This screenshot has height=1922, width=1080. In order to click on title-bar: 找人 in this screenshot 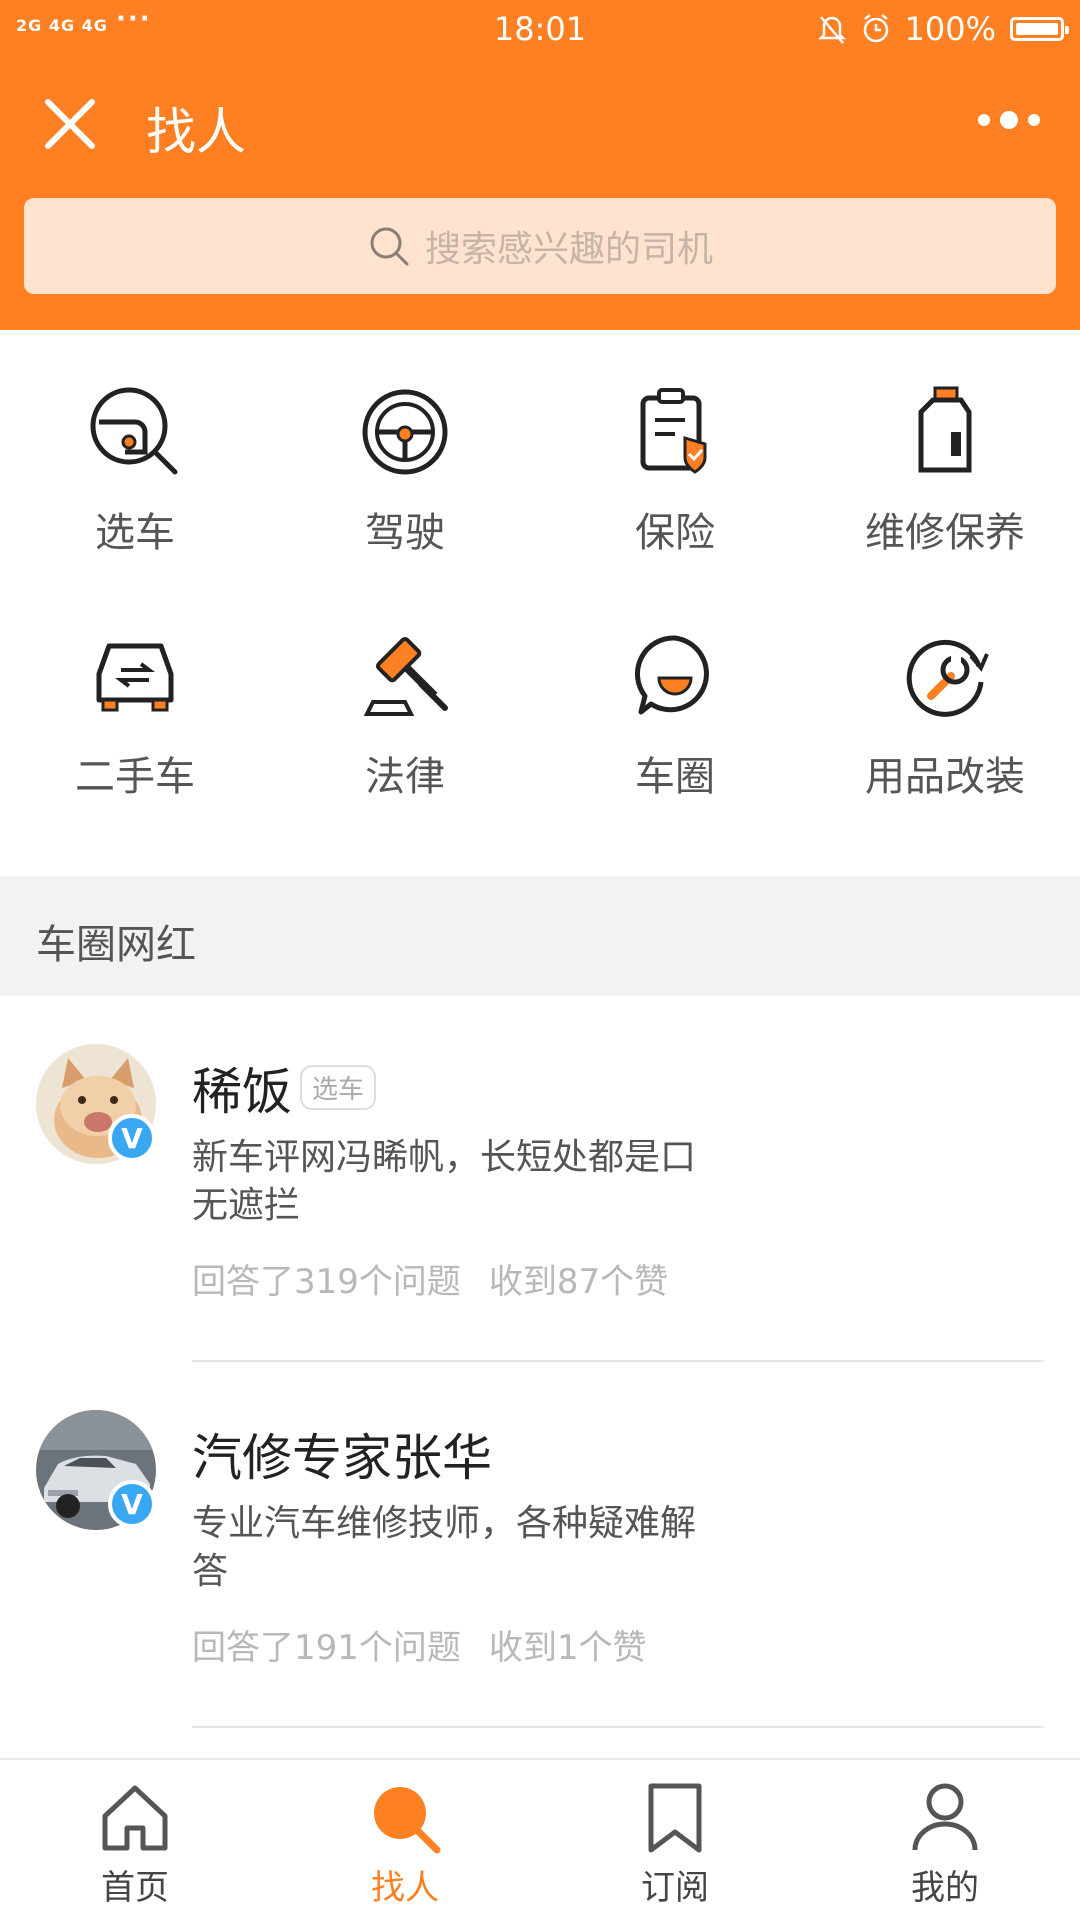, I will do `click(540, 125)`.